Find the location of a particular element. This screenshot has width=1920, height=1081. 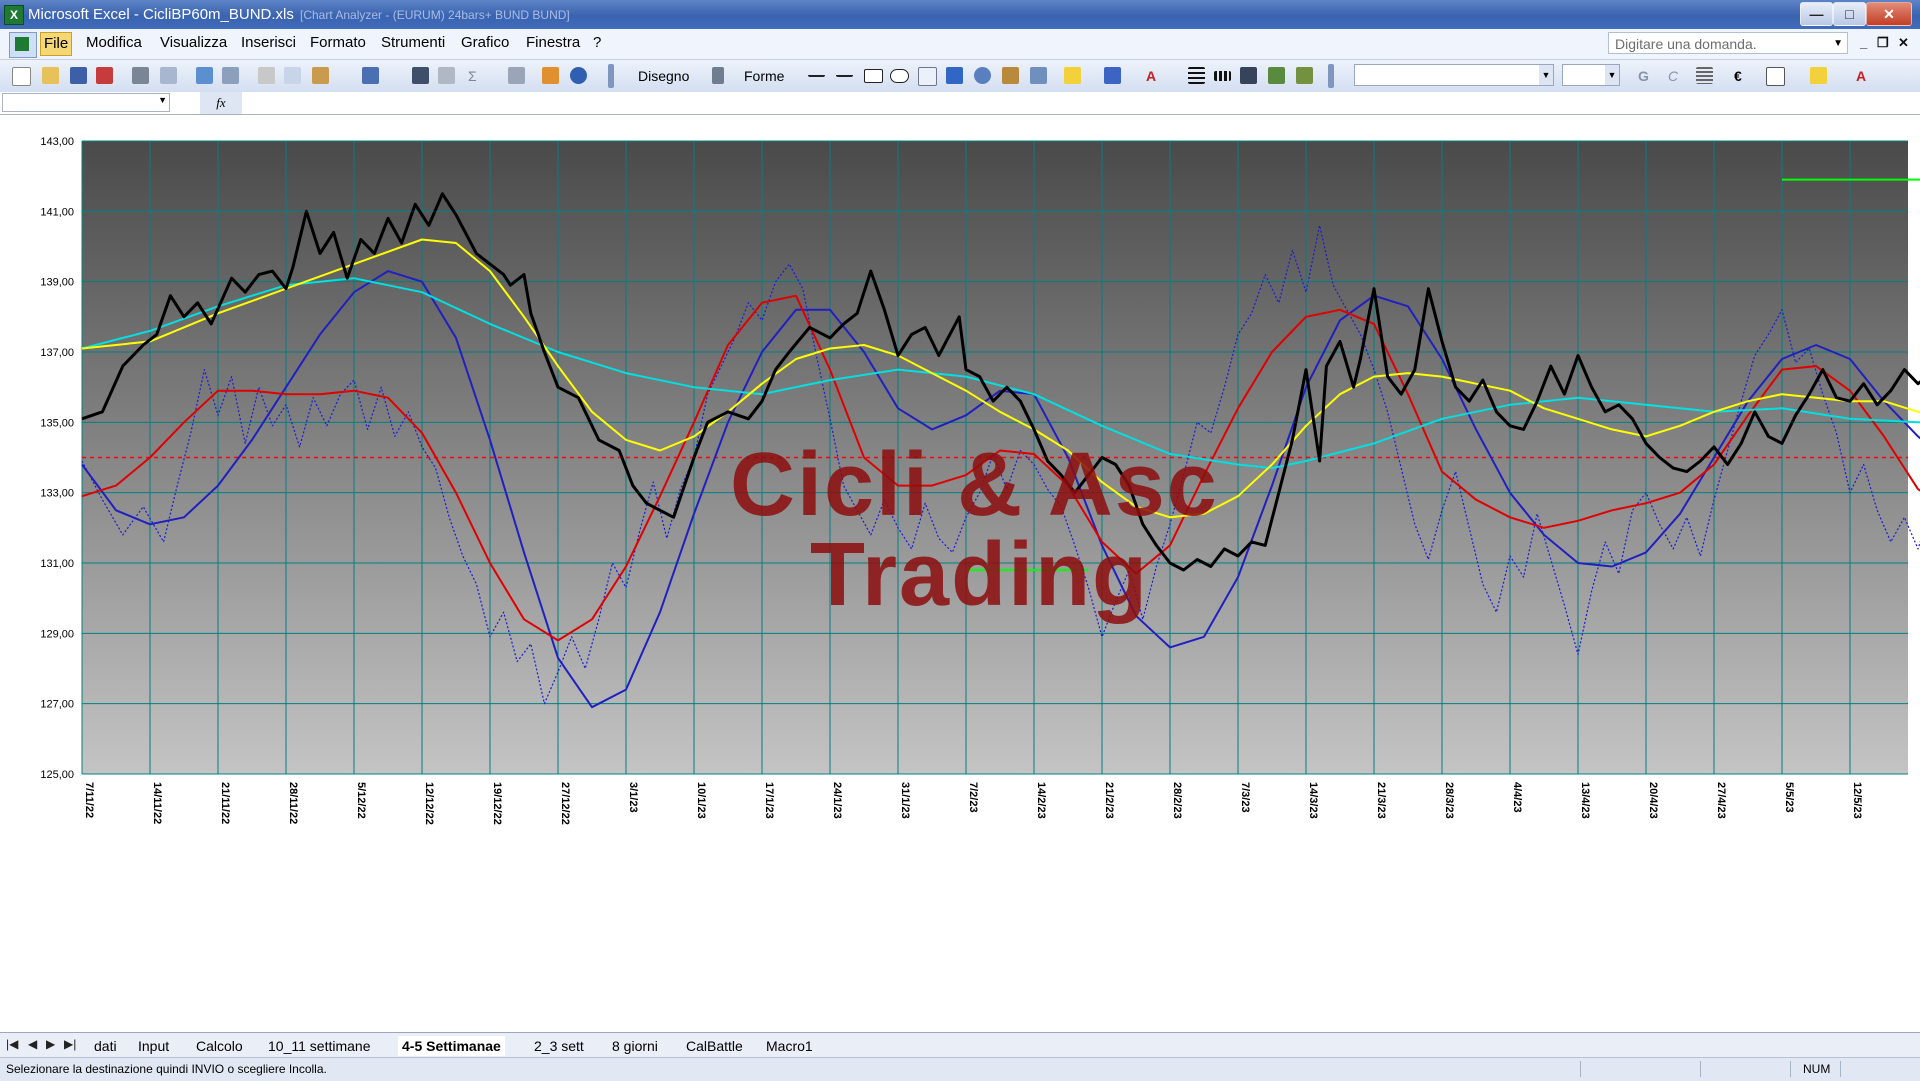

excel-app-icon: X is located at coordinates (14, 15).